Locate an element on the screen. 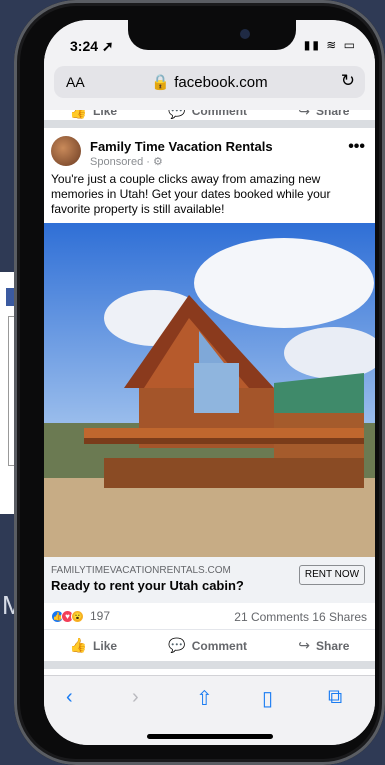 This screenshot has width=385, height=765. link-title: Ready to rent your Utah cabin? is located at coordinates (147, 585).